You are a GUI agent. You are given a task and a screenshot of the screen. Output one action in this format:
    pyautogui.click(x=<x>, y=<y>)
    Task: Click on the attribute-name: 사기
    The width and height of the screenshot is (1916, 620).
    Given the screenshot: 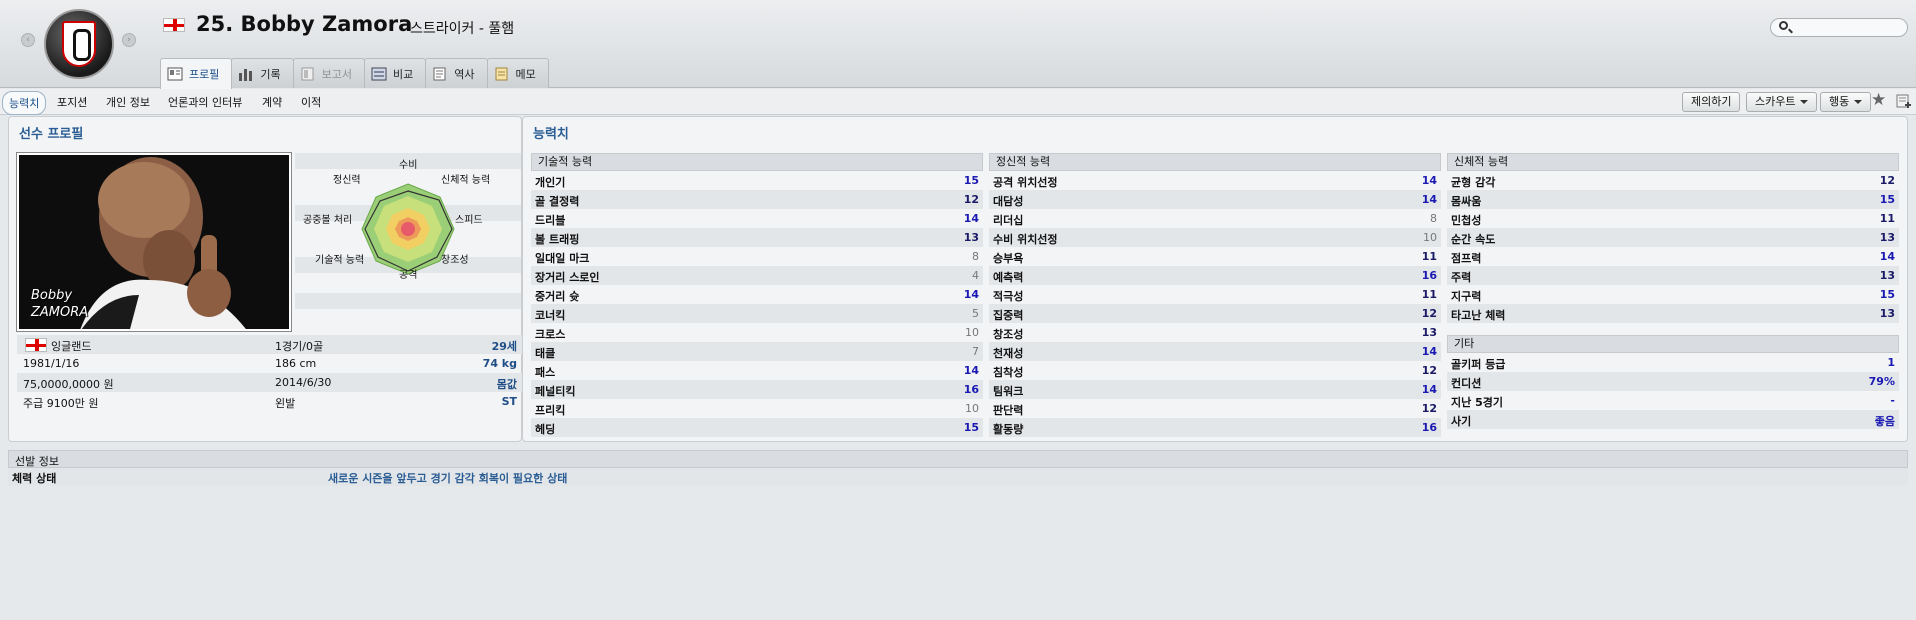 What is the action you would take?
    pyautogui.click(x=1461, y=421)
    